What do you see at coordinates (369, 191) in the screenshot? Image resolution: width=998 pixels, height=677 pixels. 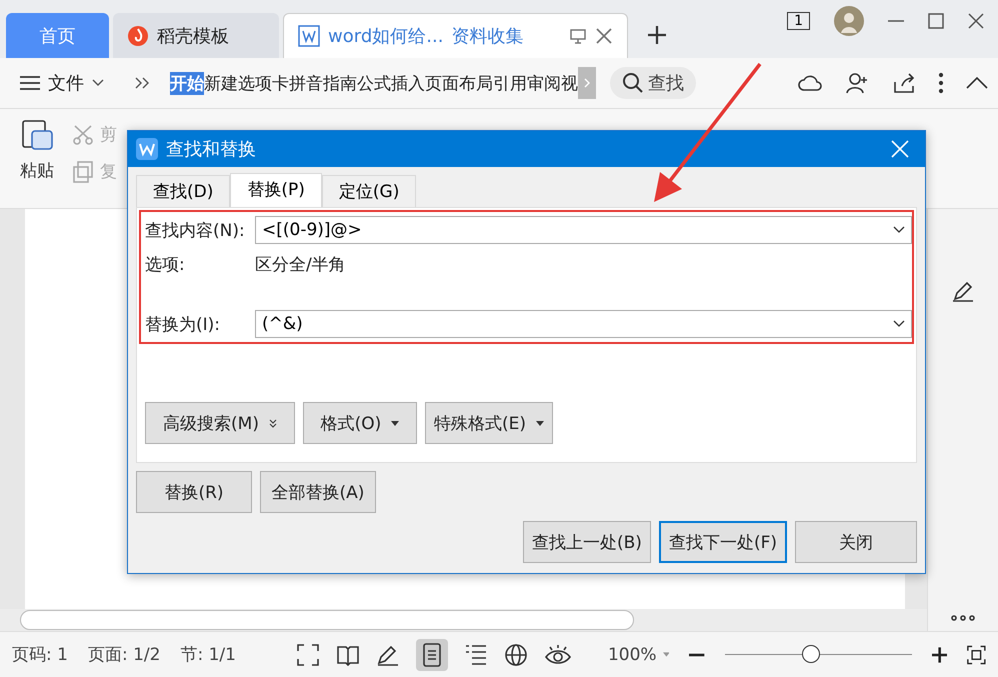 I see `dialog-tab: 定位(G)` at bounding box center [369, 191].